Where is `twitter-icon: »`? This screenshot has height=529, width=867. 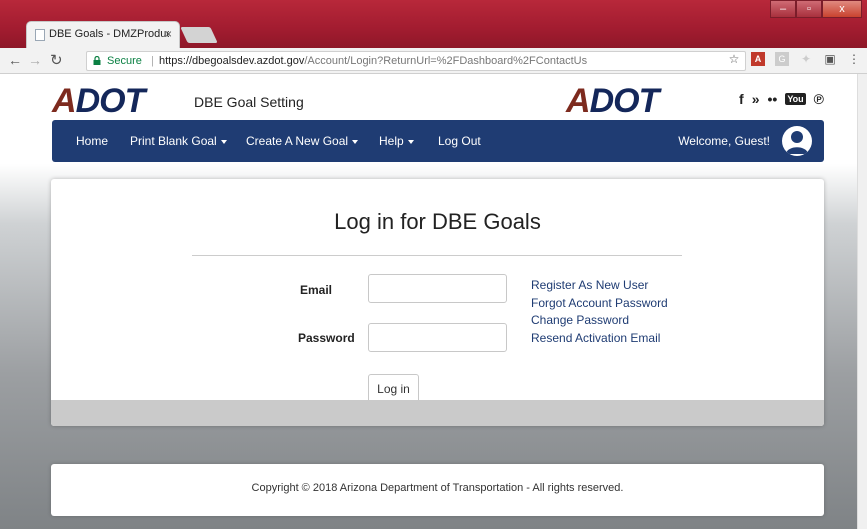 twitter-icon: » is located at coordinates (756, 99).